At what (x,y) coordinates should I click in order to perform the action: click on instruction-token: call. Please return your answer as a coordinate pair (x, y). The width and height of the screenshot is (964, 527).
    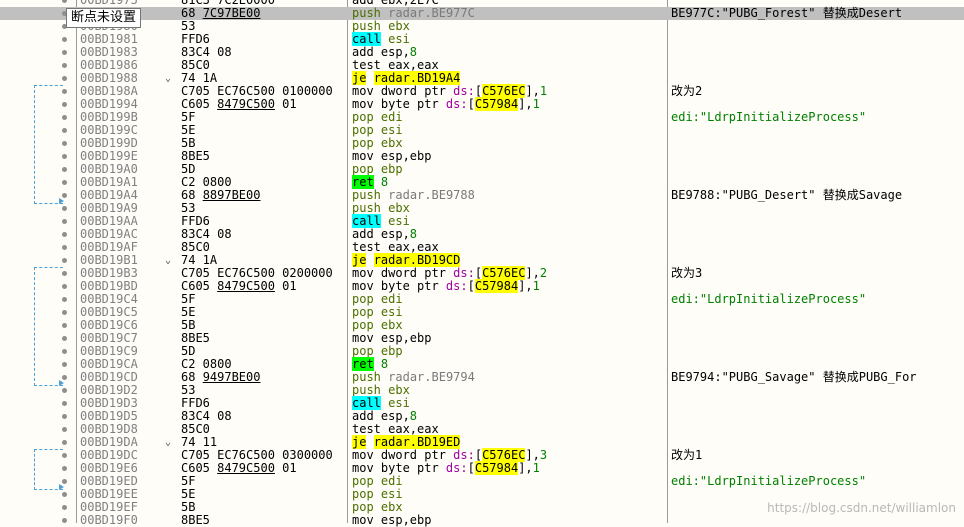
    Looking at the image, I should click on (366, 221).